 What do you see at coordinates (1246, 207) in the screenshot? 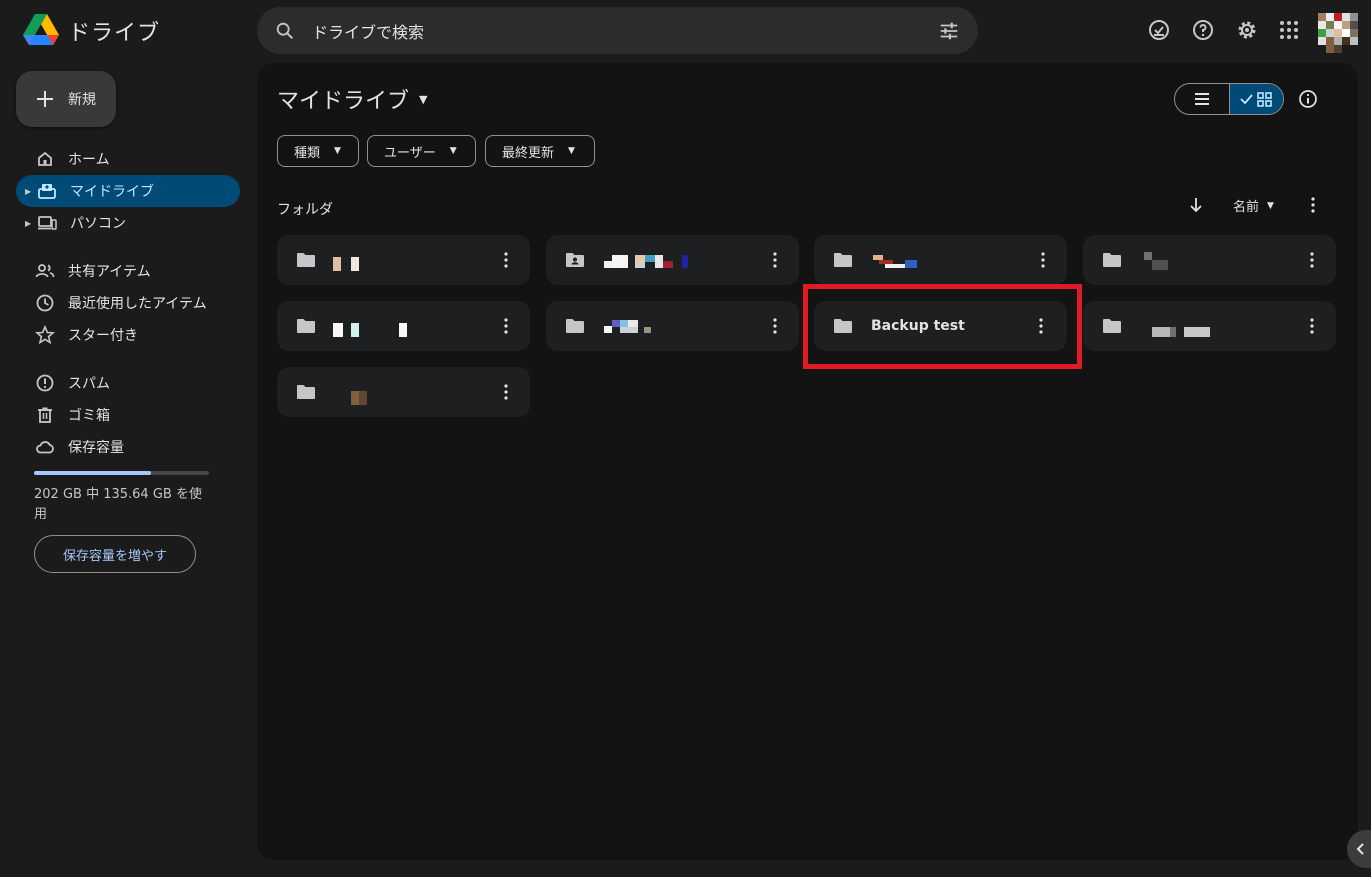
I see `sort-label: 名前` at bounding box center [1246, 207].